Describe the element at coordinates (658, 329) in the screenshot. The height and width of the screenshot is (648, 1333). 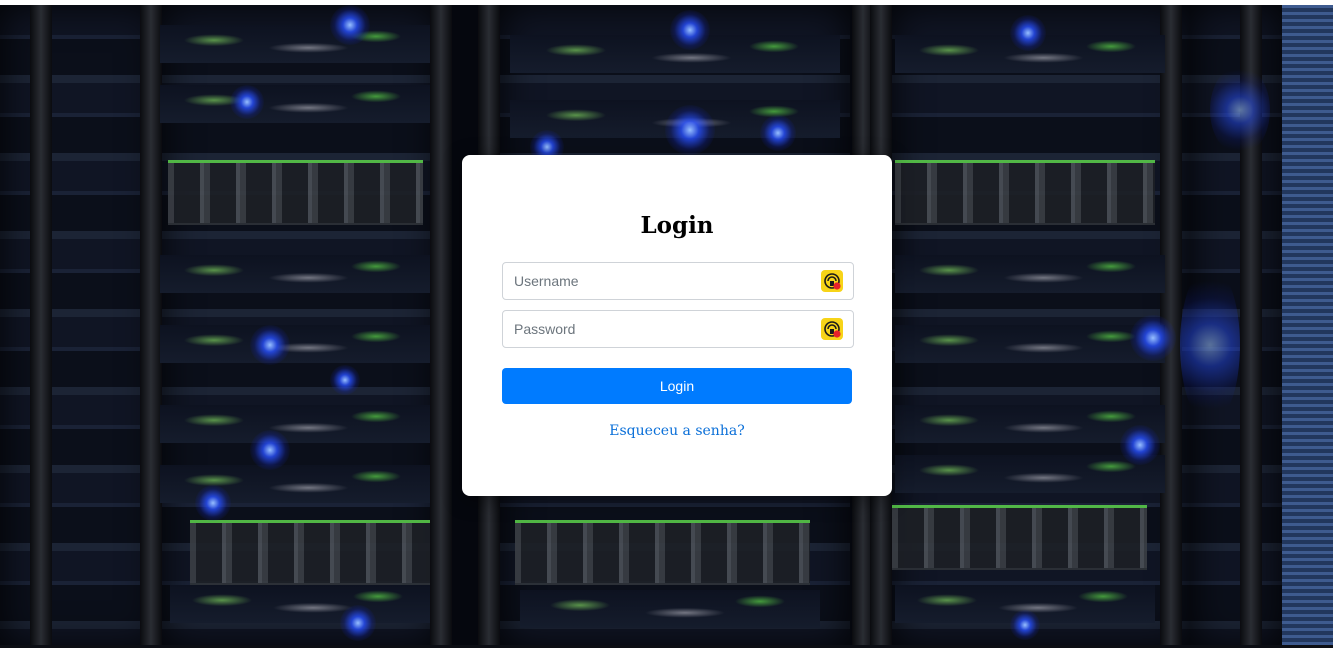
I see `password-input` at that location.